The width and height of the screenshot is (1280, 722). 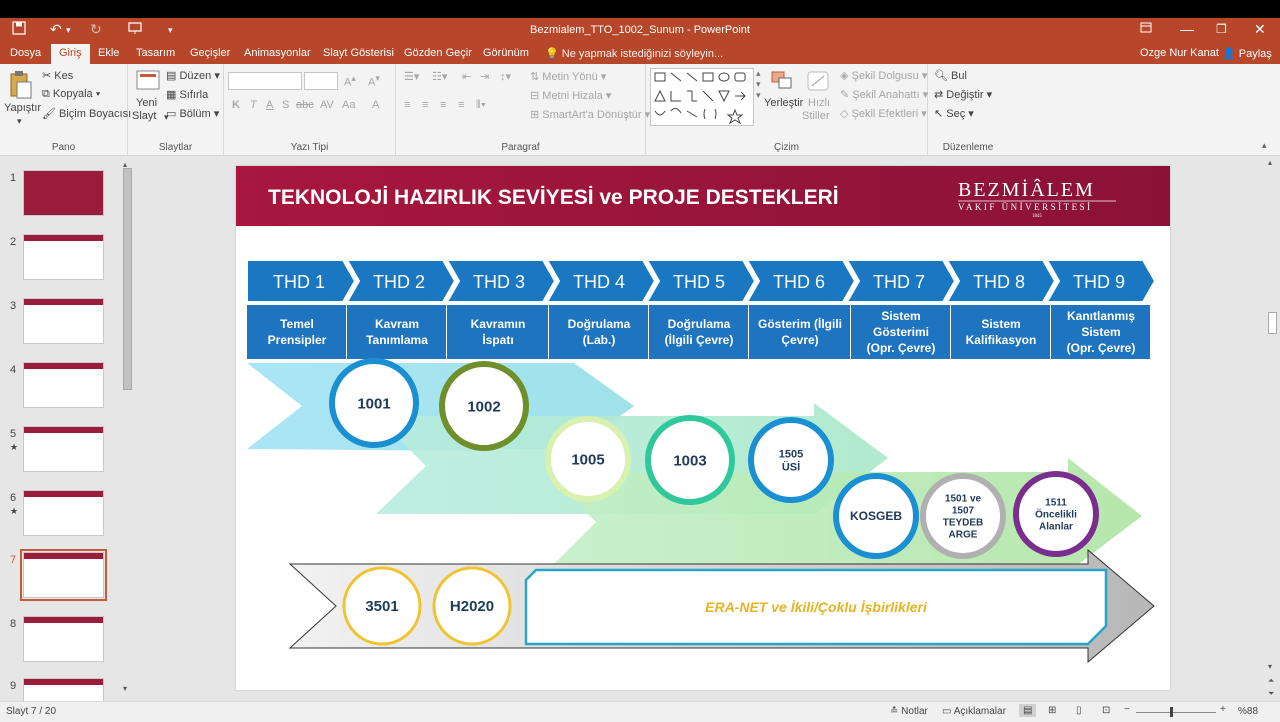 What do you see at coordinates (702, 97) in the screenshot?
I see `shapes-gallery` at bounding box center [702, 97].